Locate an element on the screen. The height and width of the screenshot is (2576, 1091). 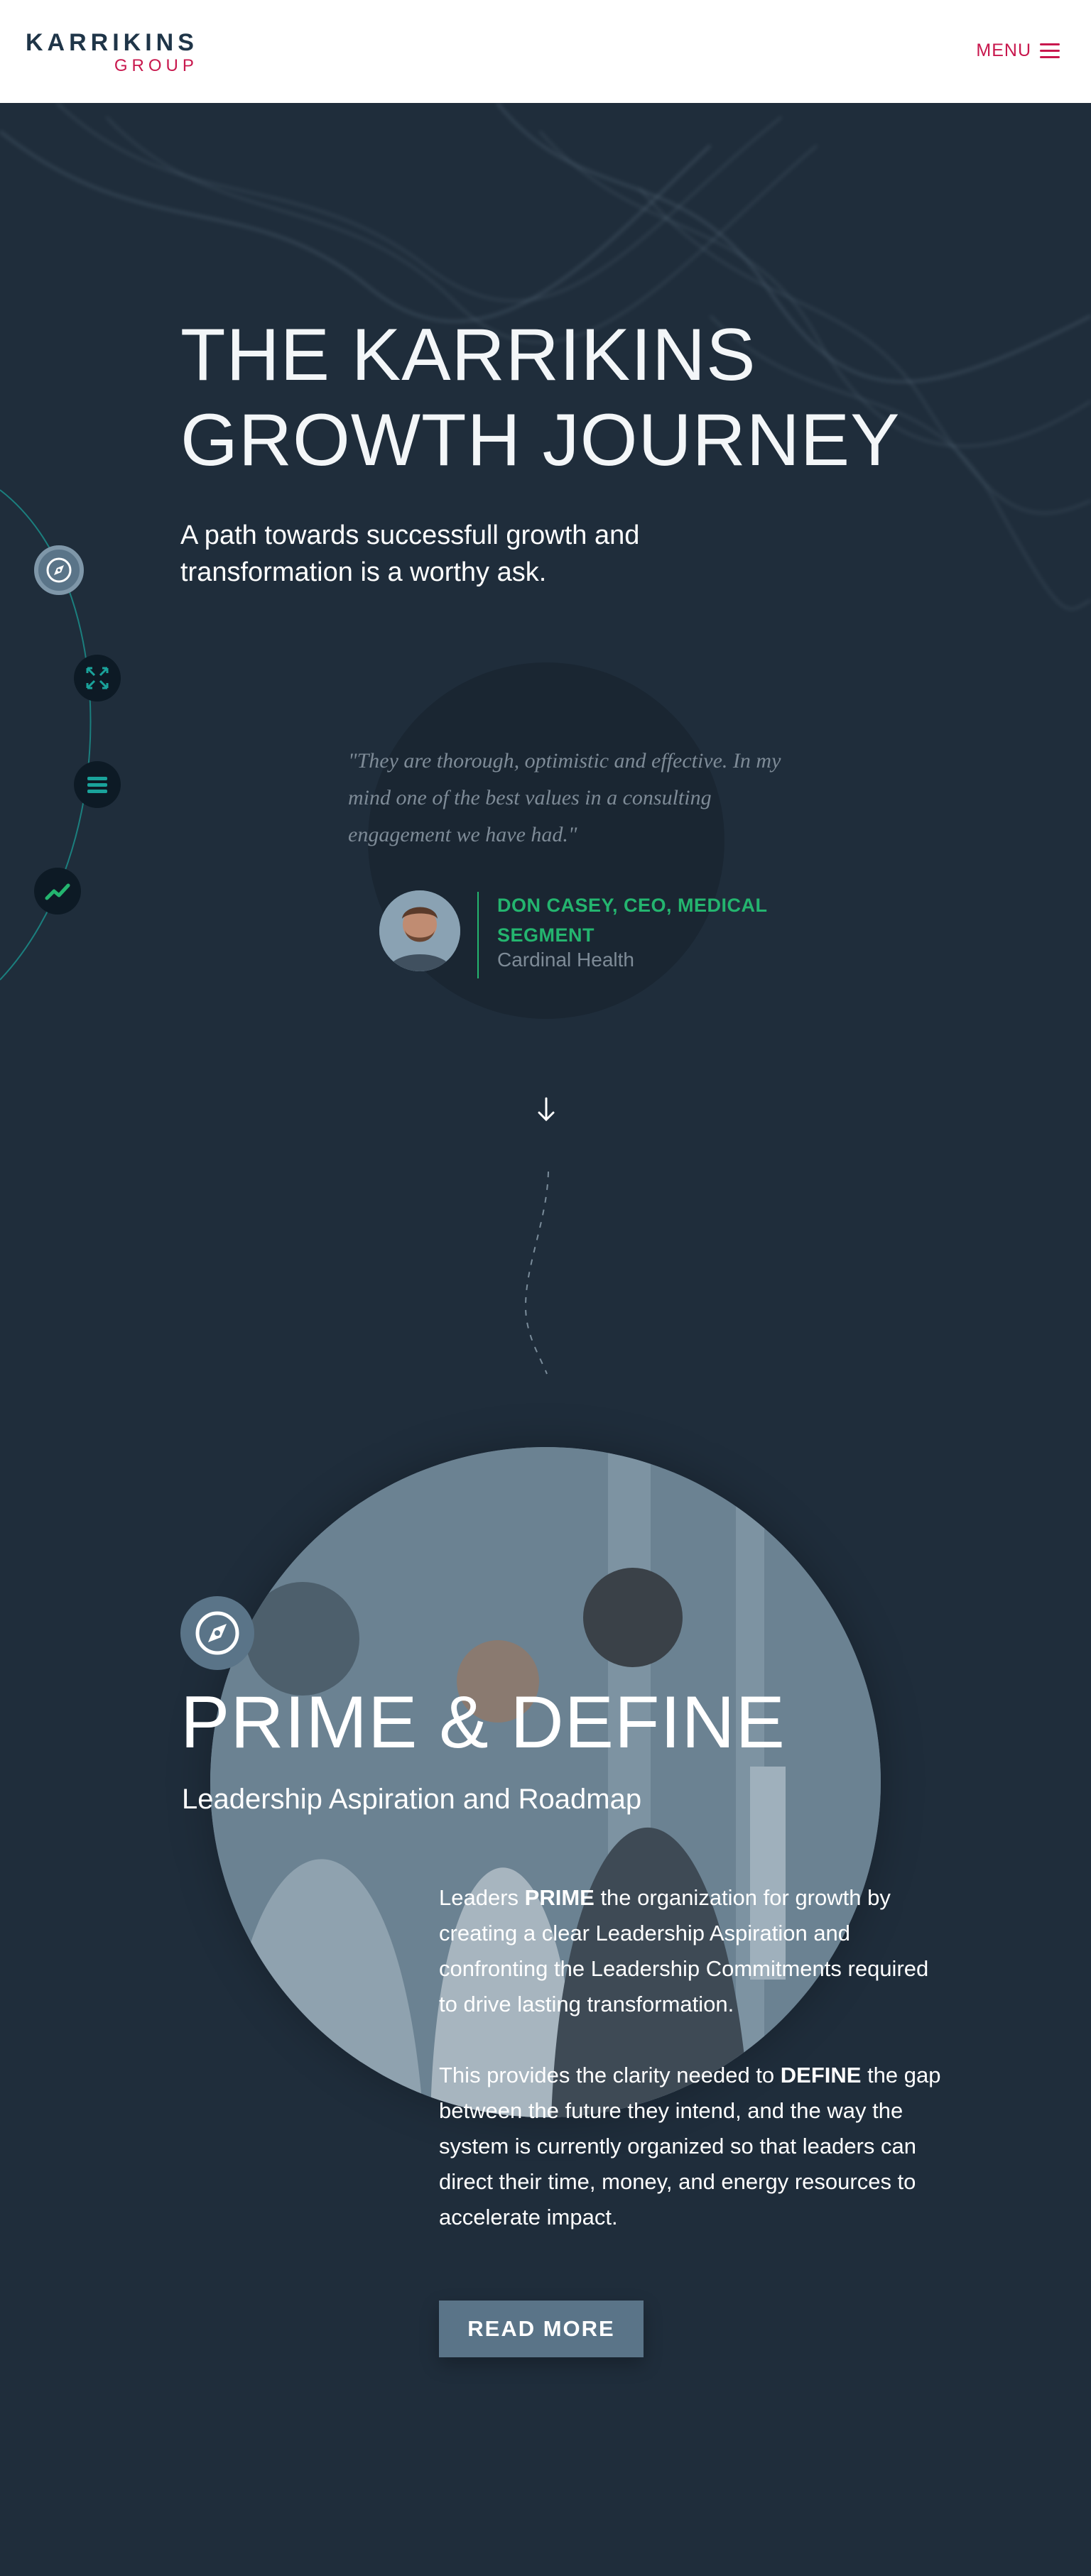
nav-compass-button is located at coordinates (59, 570).